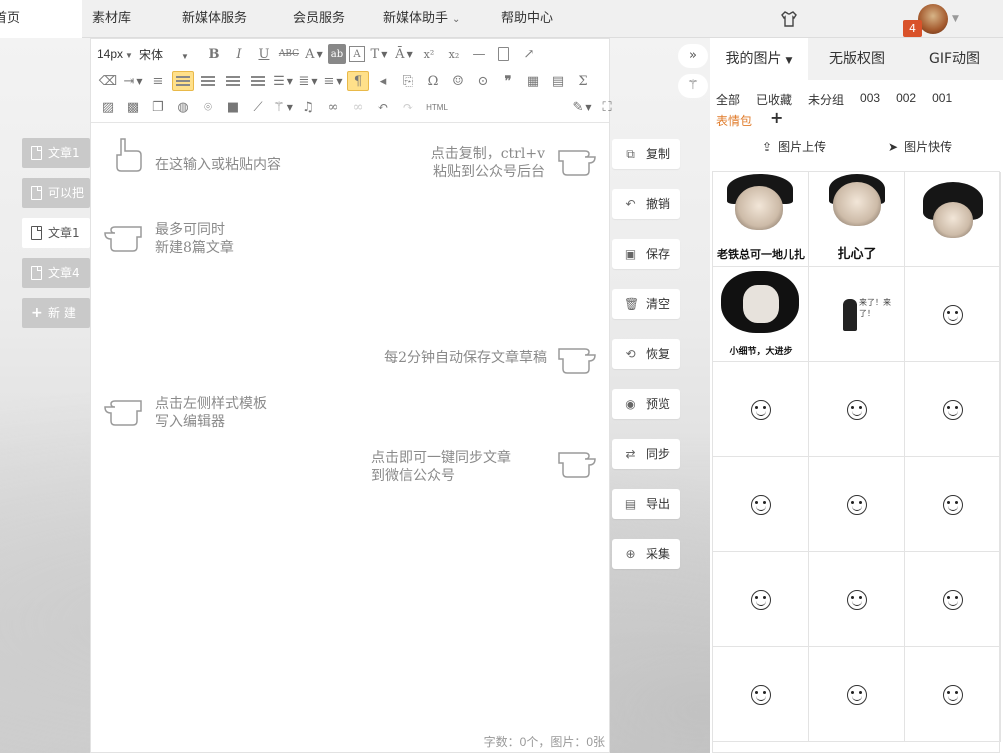  What do you see at coordinates (646, 404) in the screenshot?
I see `preview-button: ◉ 预览` at bounding box center [646, 404].